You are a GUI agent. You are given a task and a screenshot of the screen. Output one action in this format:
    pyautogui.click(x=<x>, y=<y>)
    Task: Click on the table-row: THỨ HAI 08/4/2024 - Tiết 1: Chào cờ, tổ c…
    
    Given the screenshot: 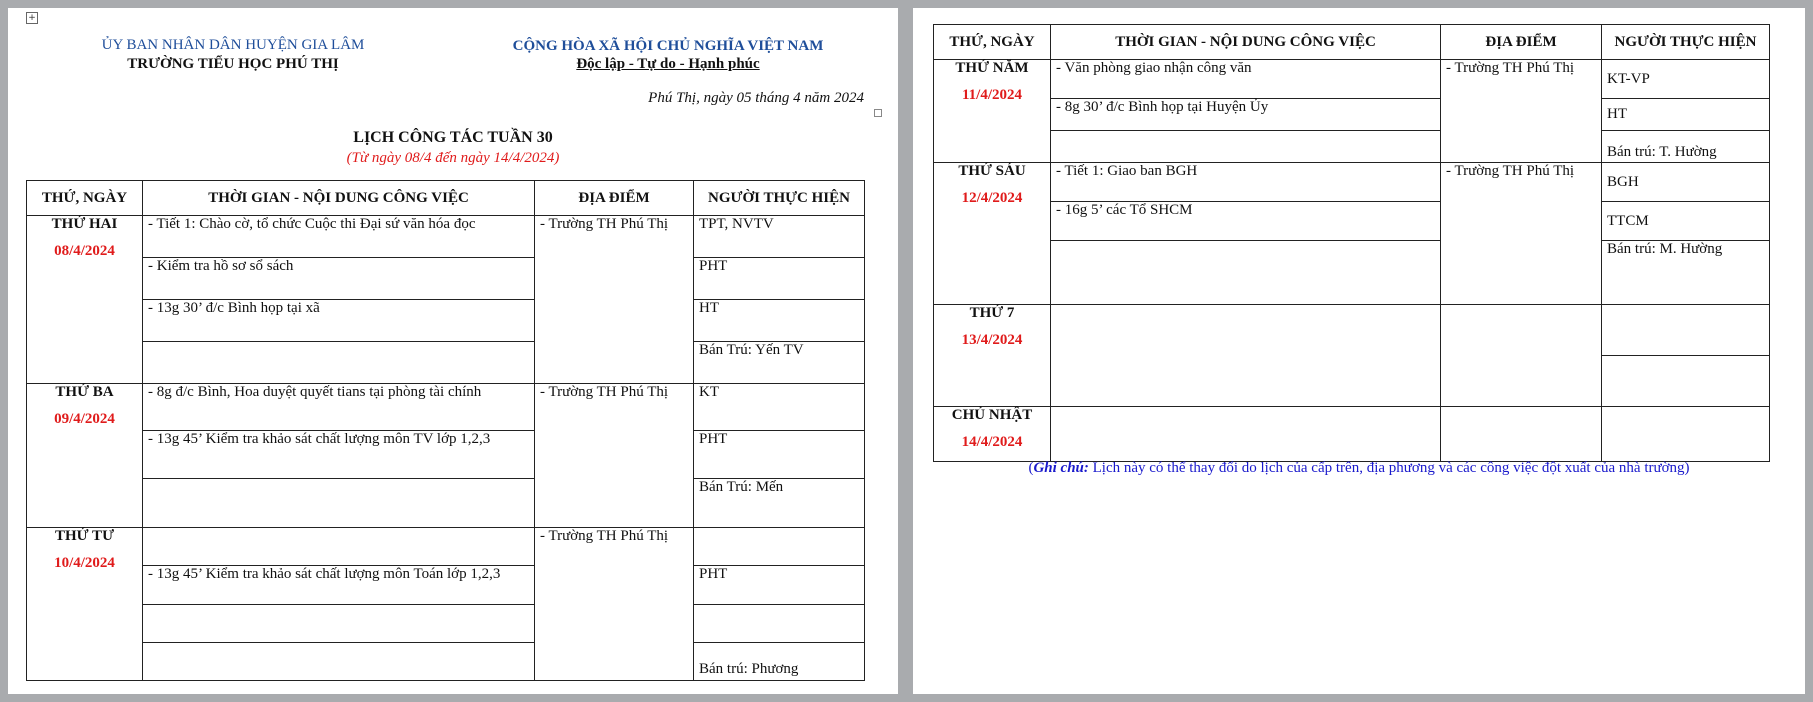 What is the action you would take?
    pyautogui.click(x=445, y=299)
    